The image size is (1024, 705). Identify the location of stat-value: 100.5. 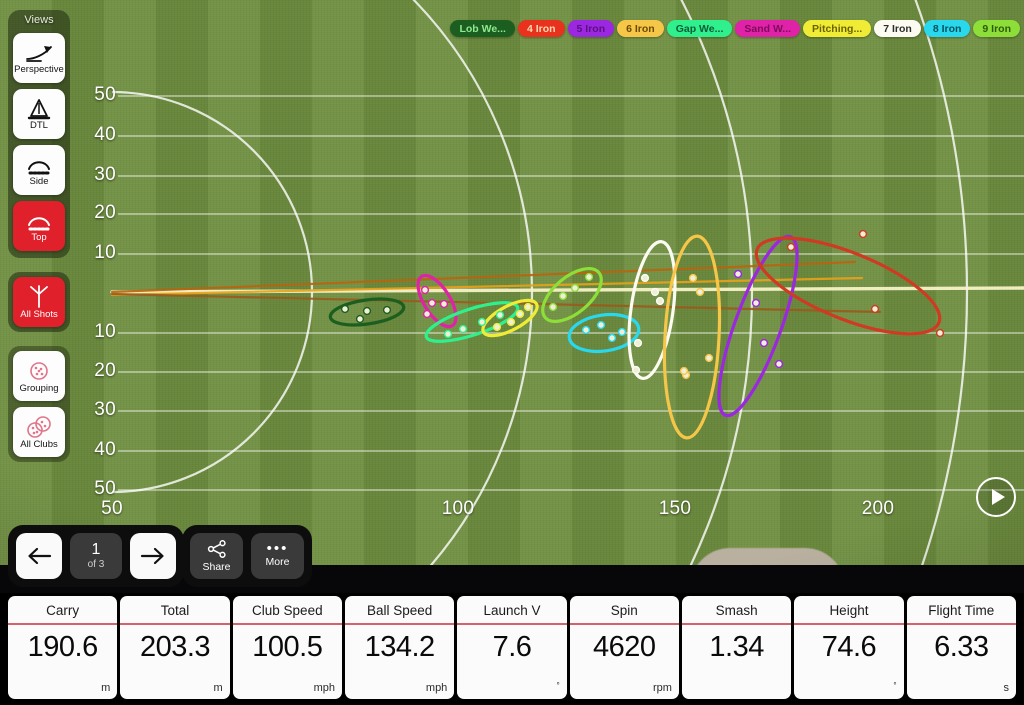
(287, 647).